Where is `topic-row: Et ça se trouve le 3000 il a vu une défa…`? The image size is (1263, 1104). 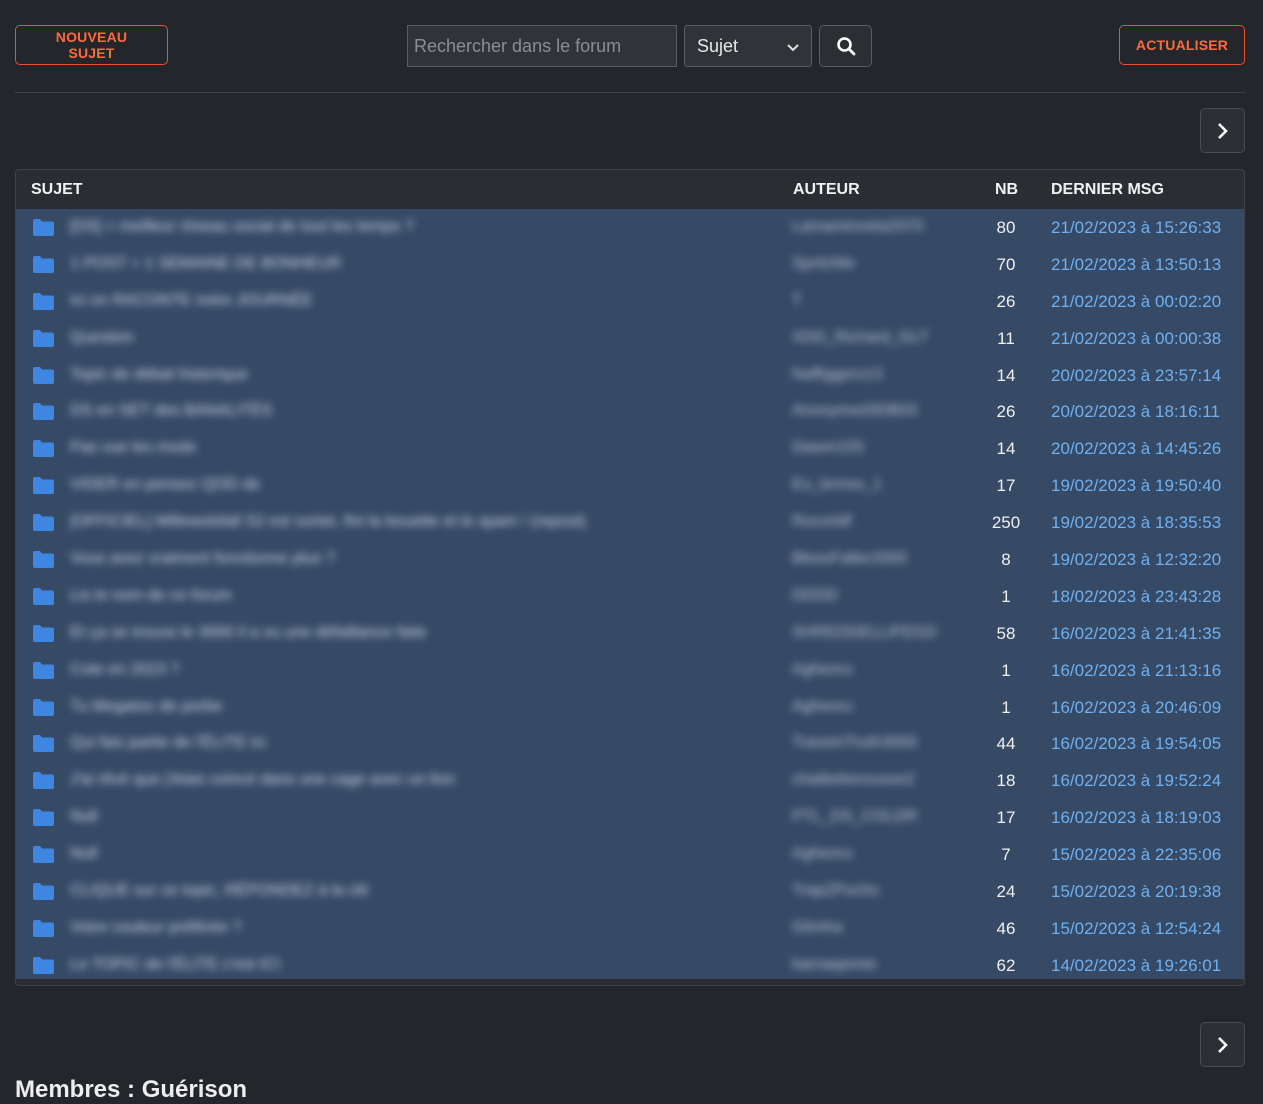
topic-row: Et ça se trouve le 3000 il a vu une défa… is located at coordinates (630, 633).